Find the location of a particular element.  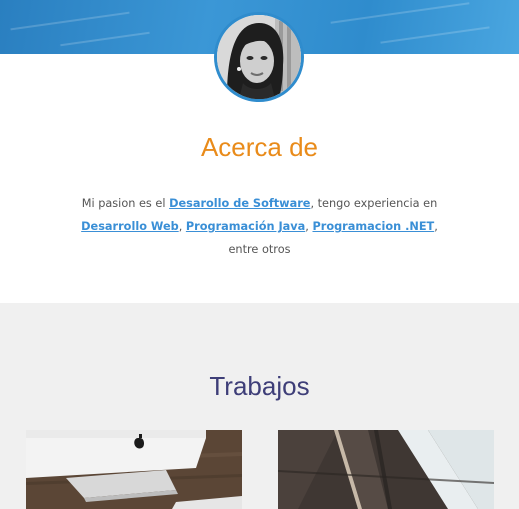

link-web-development: Desarrollo Web is located at coordinates (130, 226).